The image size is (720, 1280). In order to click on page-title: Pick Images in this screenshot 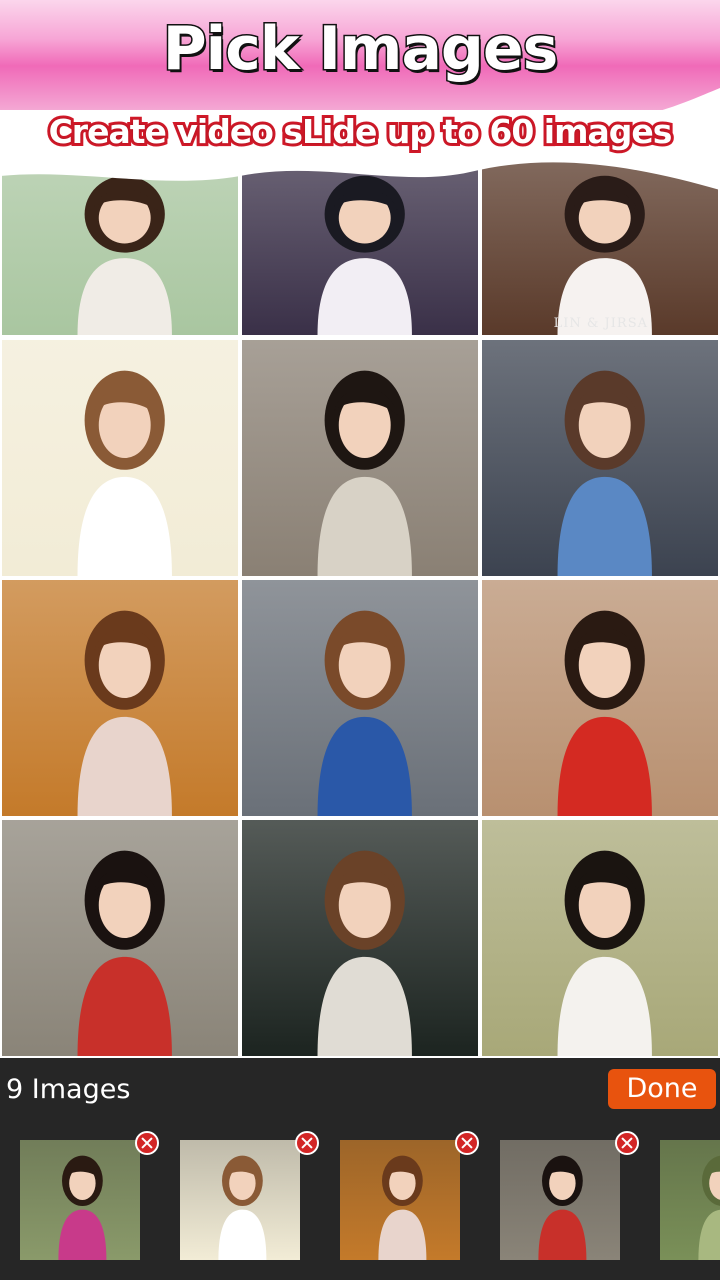, I will do `click(360, 49)`.